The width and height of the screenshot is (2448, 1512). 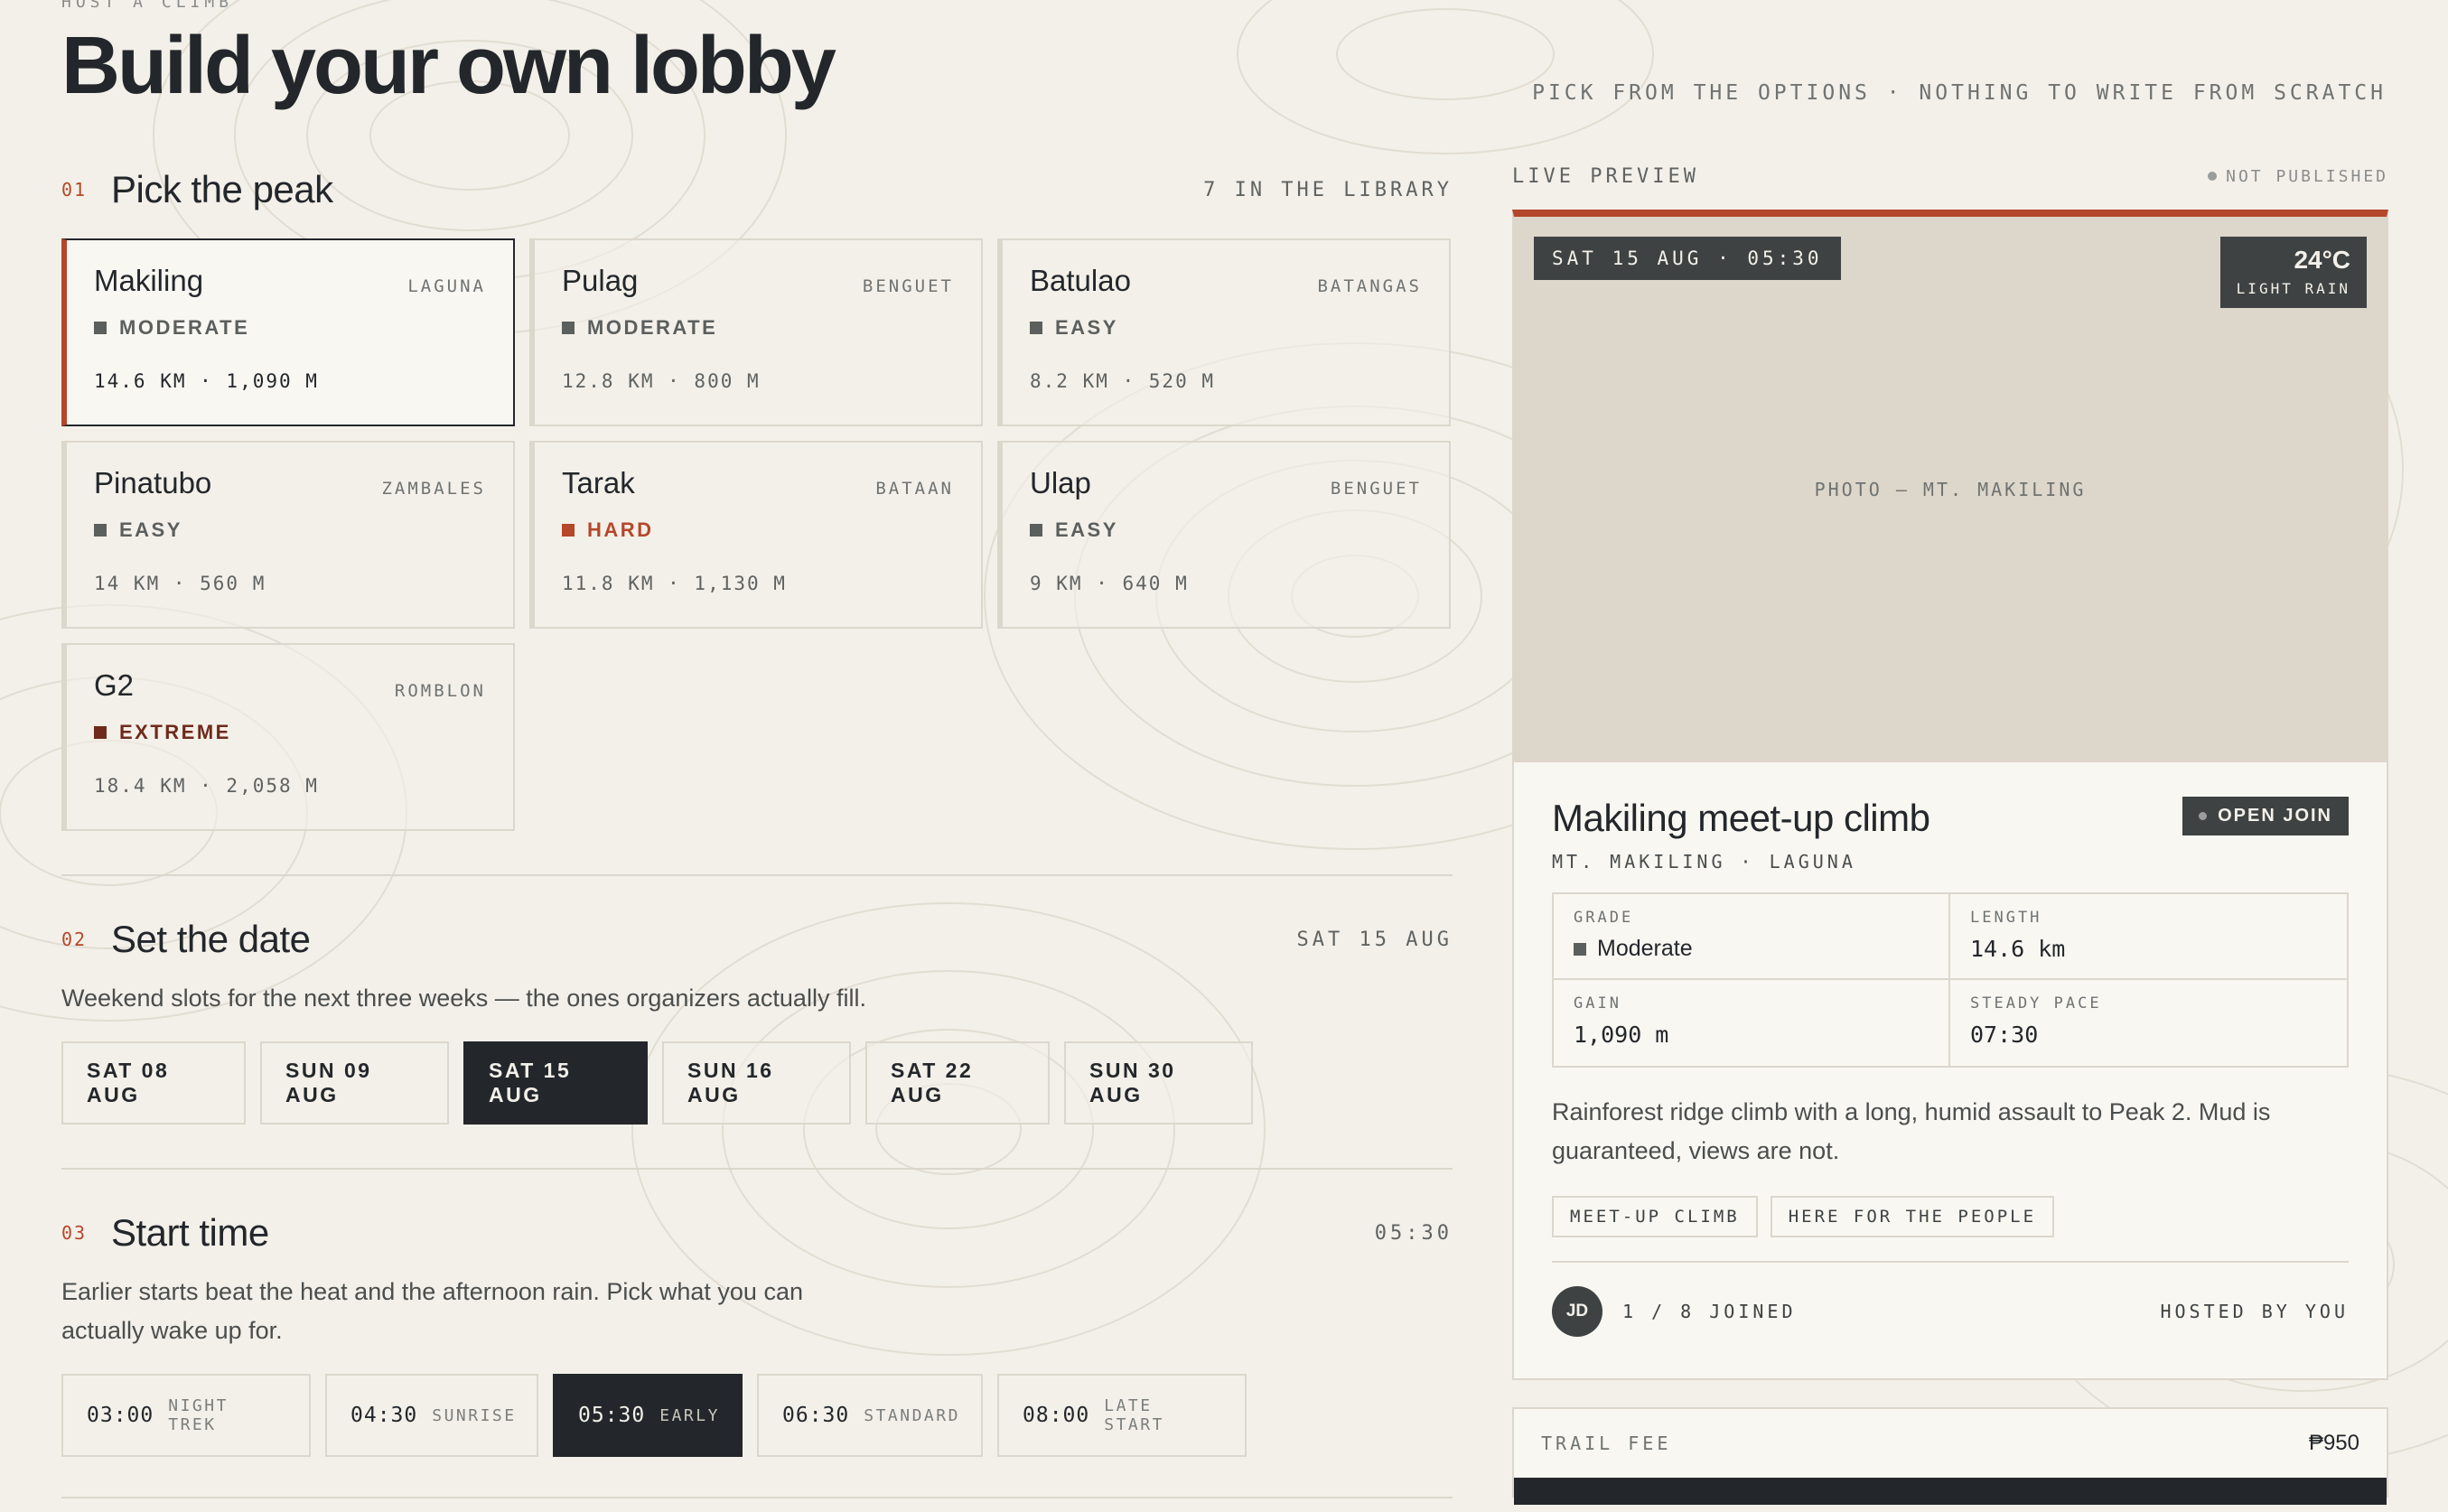 I want to click on stat-grade: GRADE Moderate, so click(x=1752, y=937).